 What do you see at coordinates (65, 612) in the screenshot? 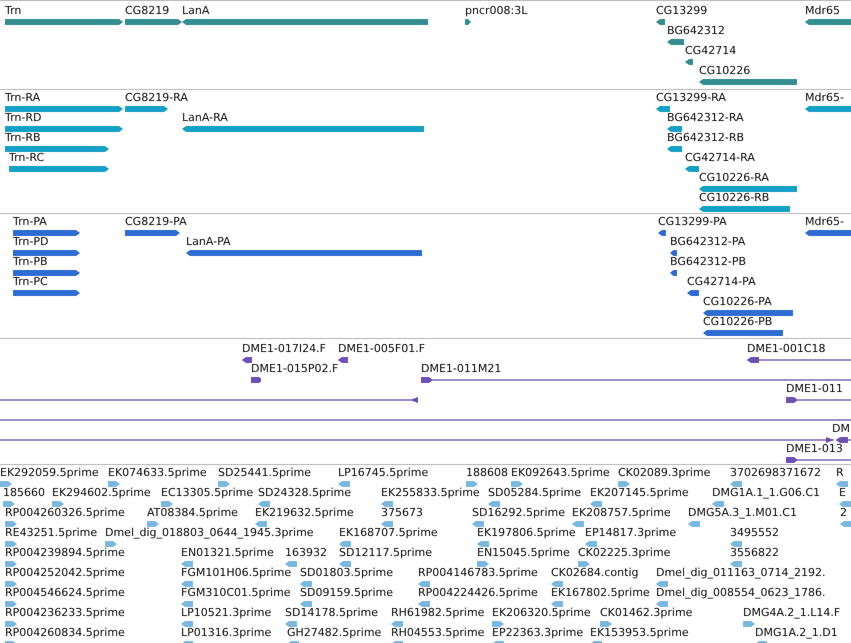
I see `feature-label: RP004236233.5prime` at bounding box center [65, 612].